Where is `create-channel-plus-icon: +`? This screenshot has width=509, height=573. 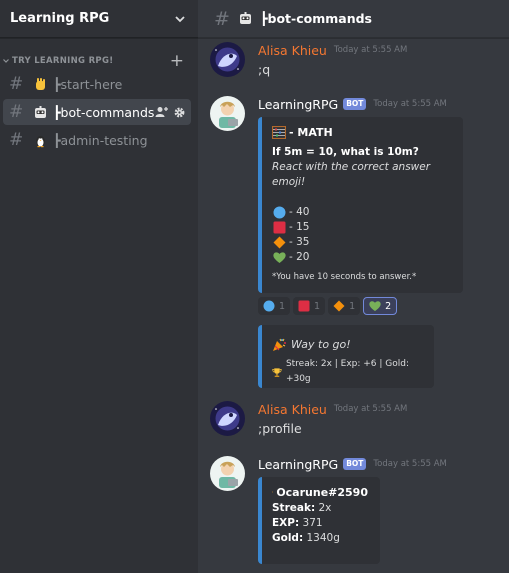
create-channel-plus-icon: + is located at coordinates (177, 61).